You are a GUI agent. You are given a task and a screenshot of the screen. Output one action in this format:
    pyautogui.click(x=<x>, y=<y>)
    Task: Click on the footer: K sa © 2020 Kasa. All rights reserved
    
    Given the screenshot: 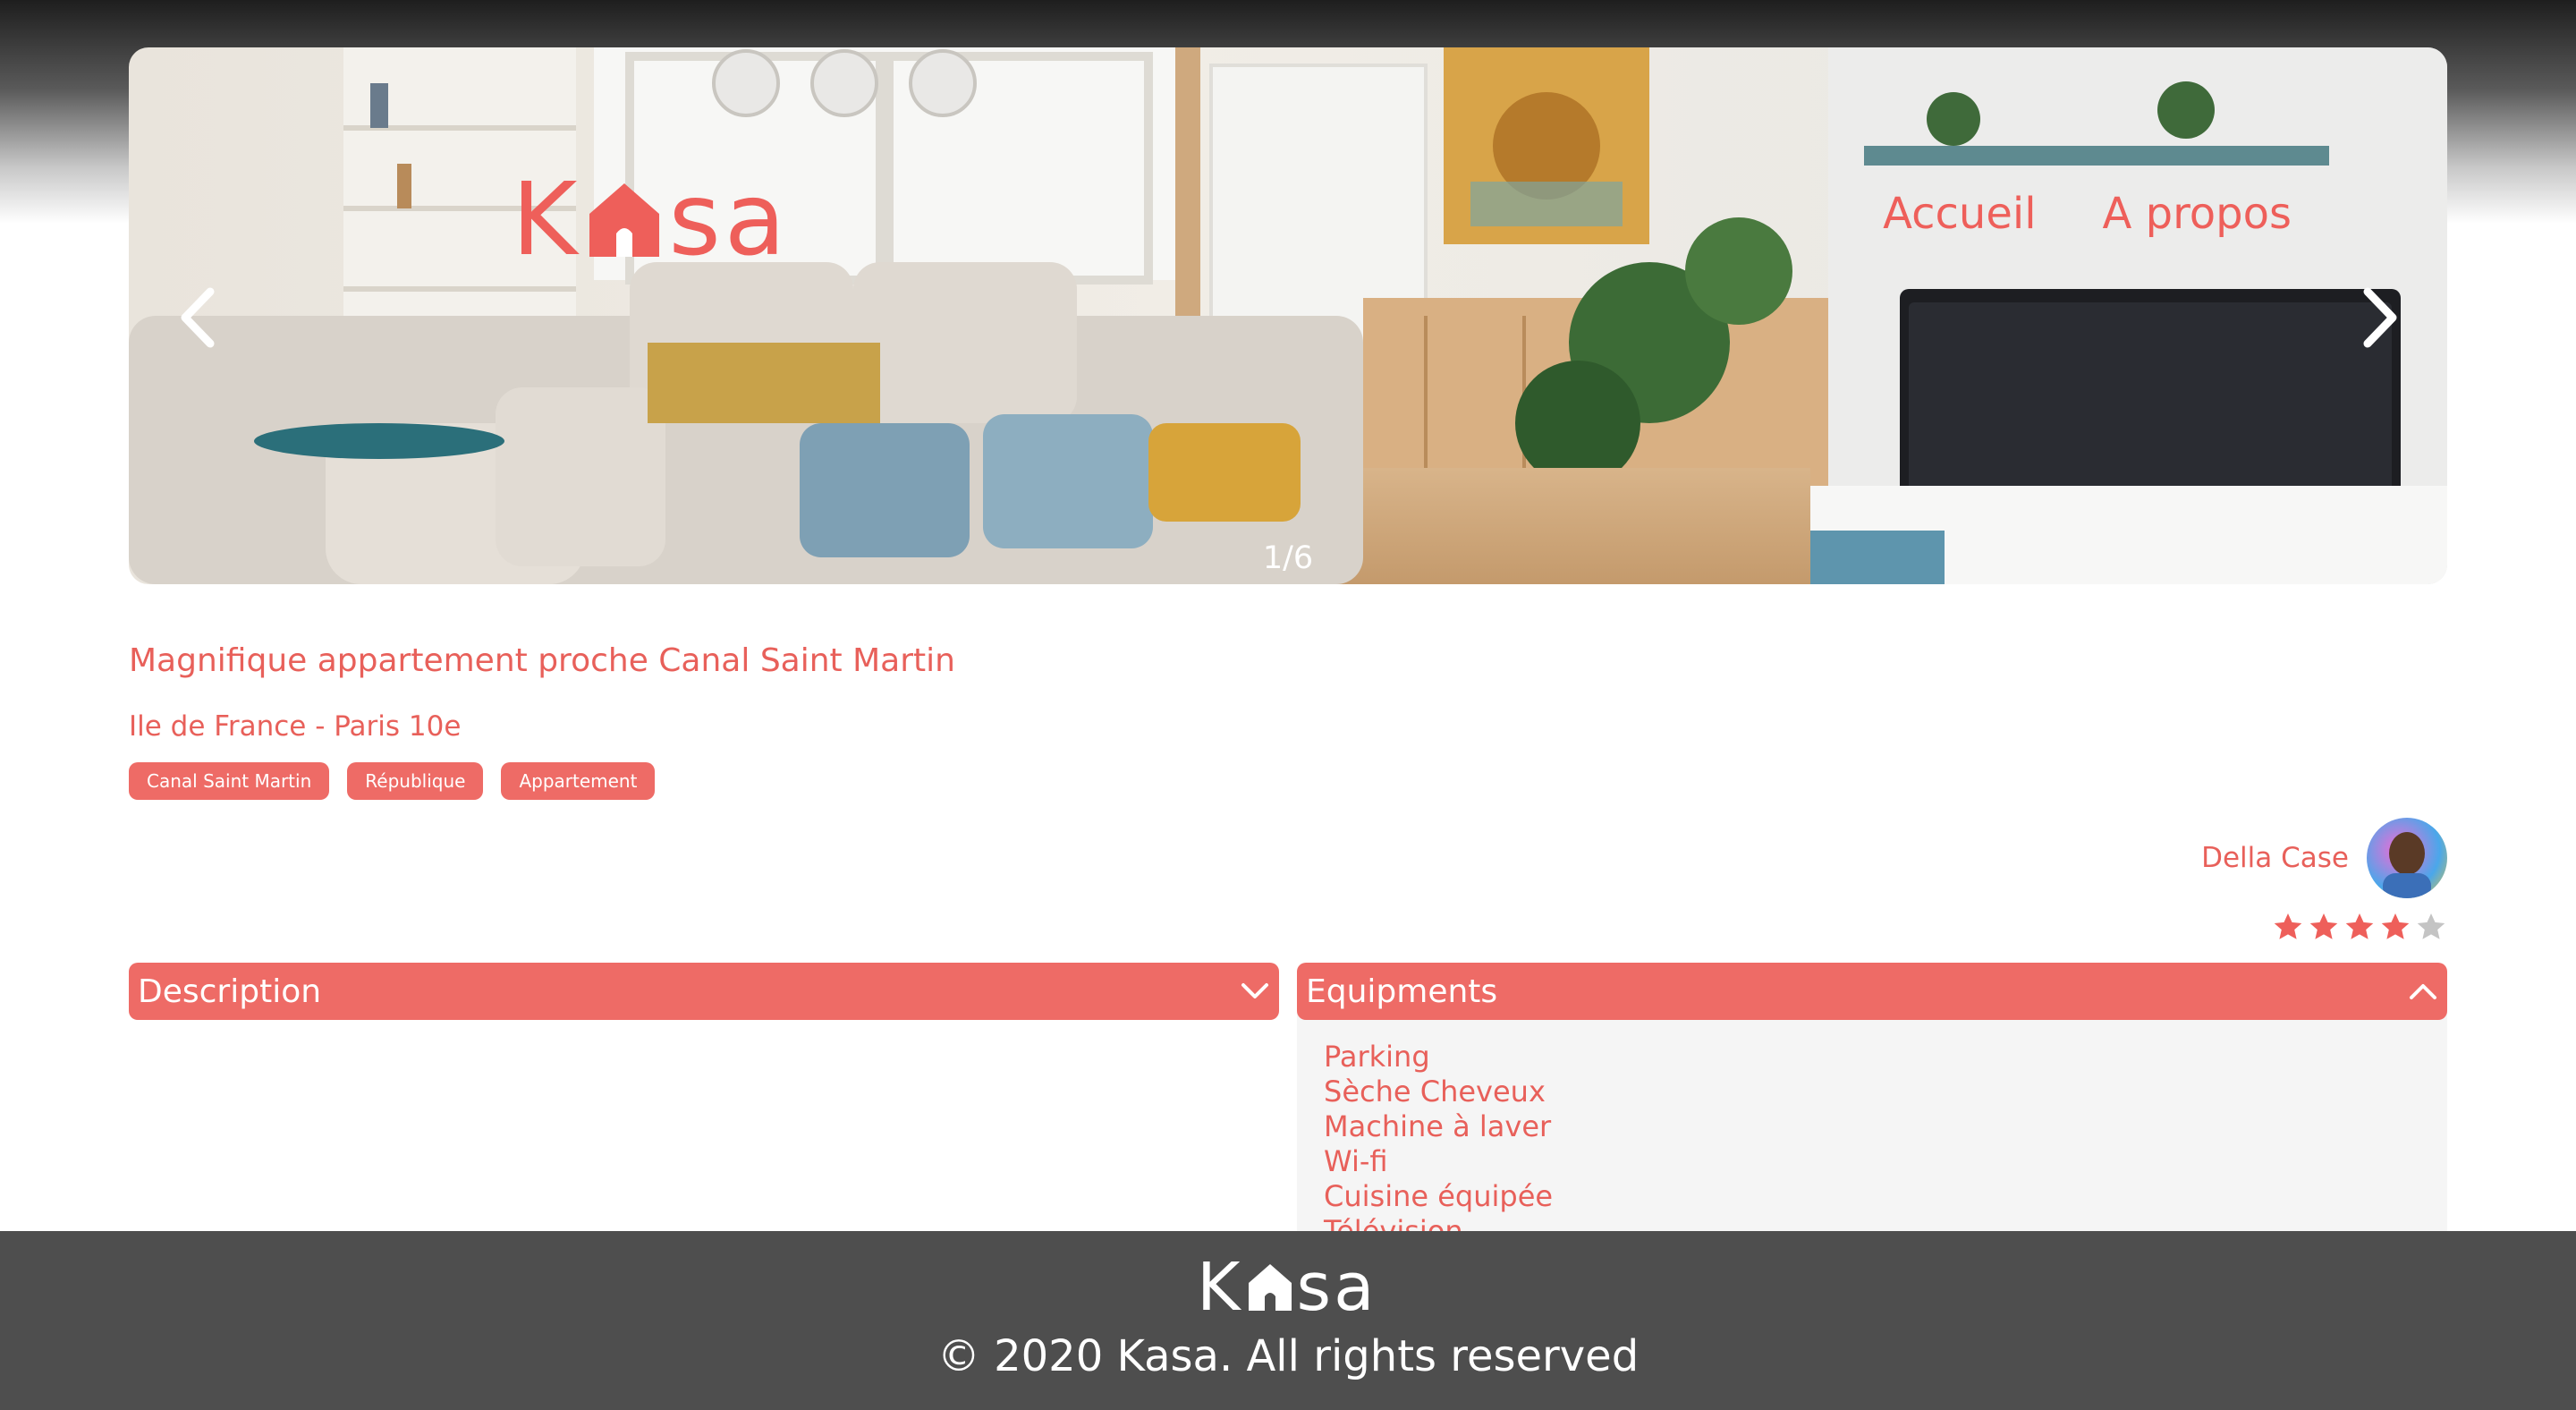 What is the action you would take?
    pyautogui.click(x=1288, y=1320)
    